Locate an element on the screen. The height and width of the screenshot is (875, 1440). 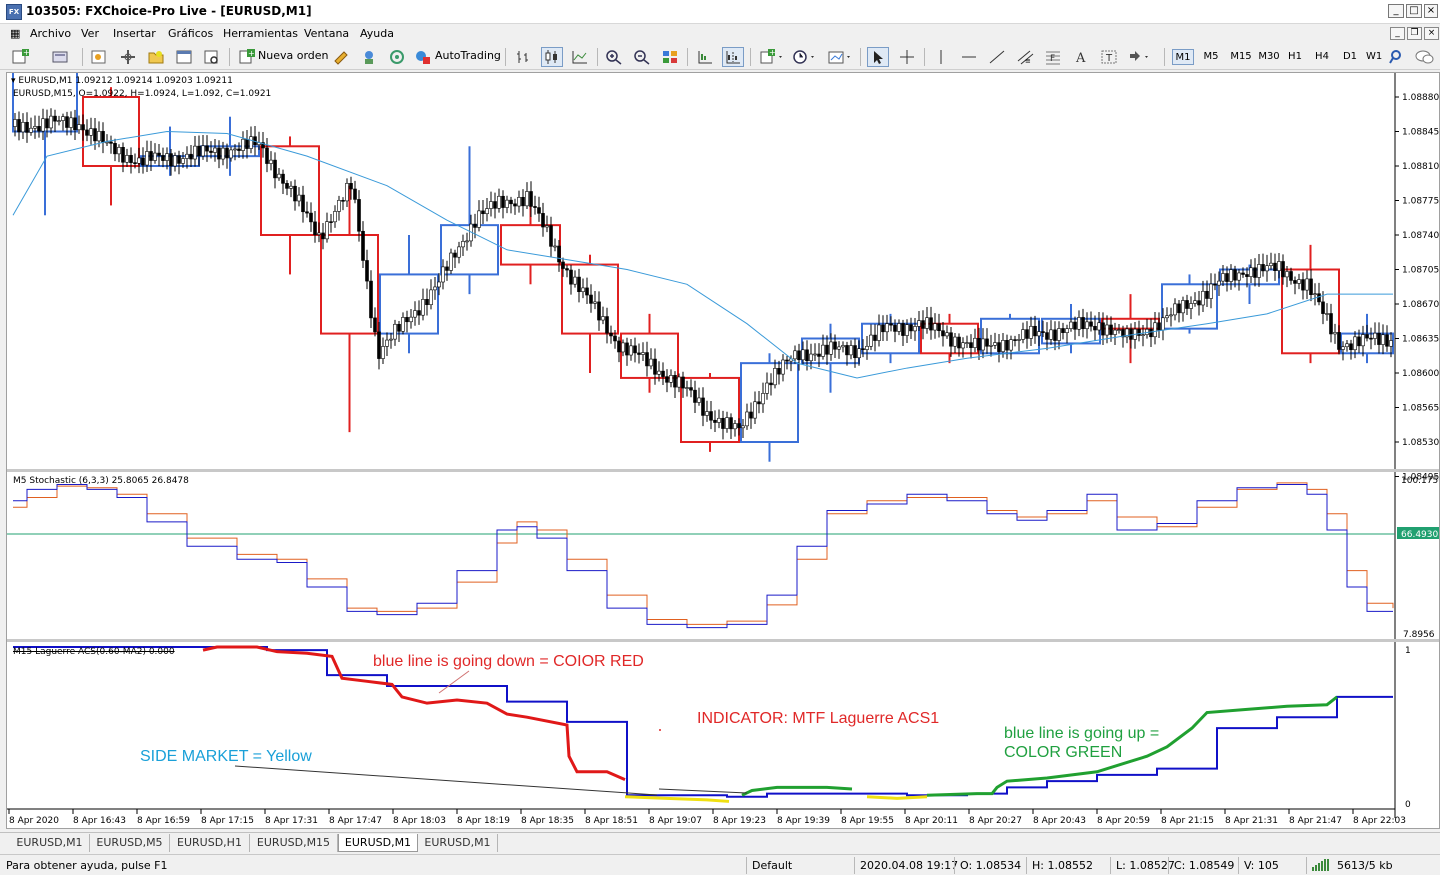
annotation-pointer-red is located at coordinates (454, 682).